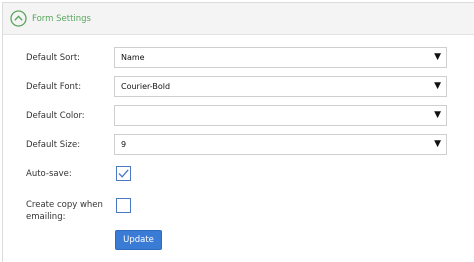 This screenshot has width=474, height=262. What do you see at coordinates (124, 144) in the screenshot?
I see `default-size-value: 9` at bounding box center [124, 144].